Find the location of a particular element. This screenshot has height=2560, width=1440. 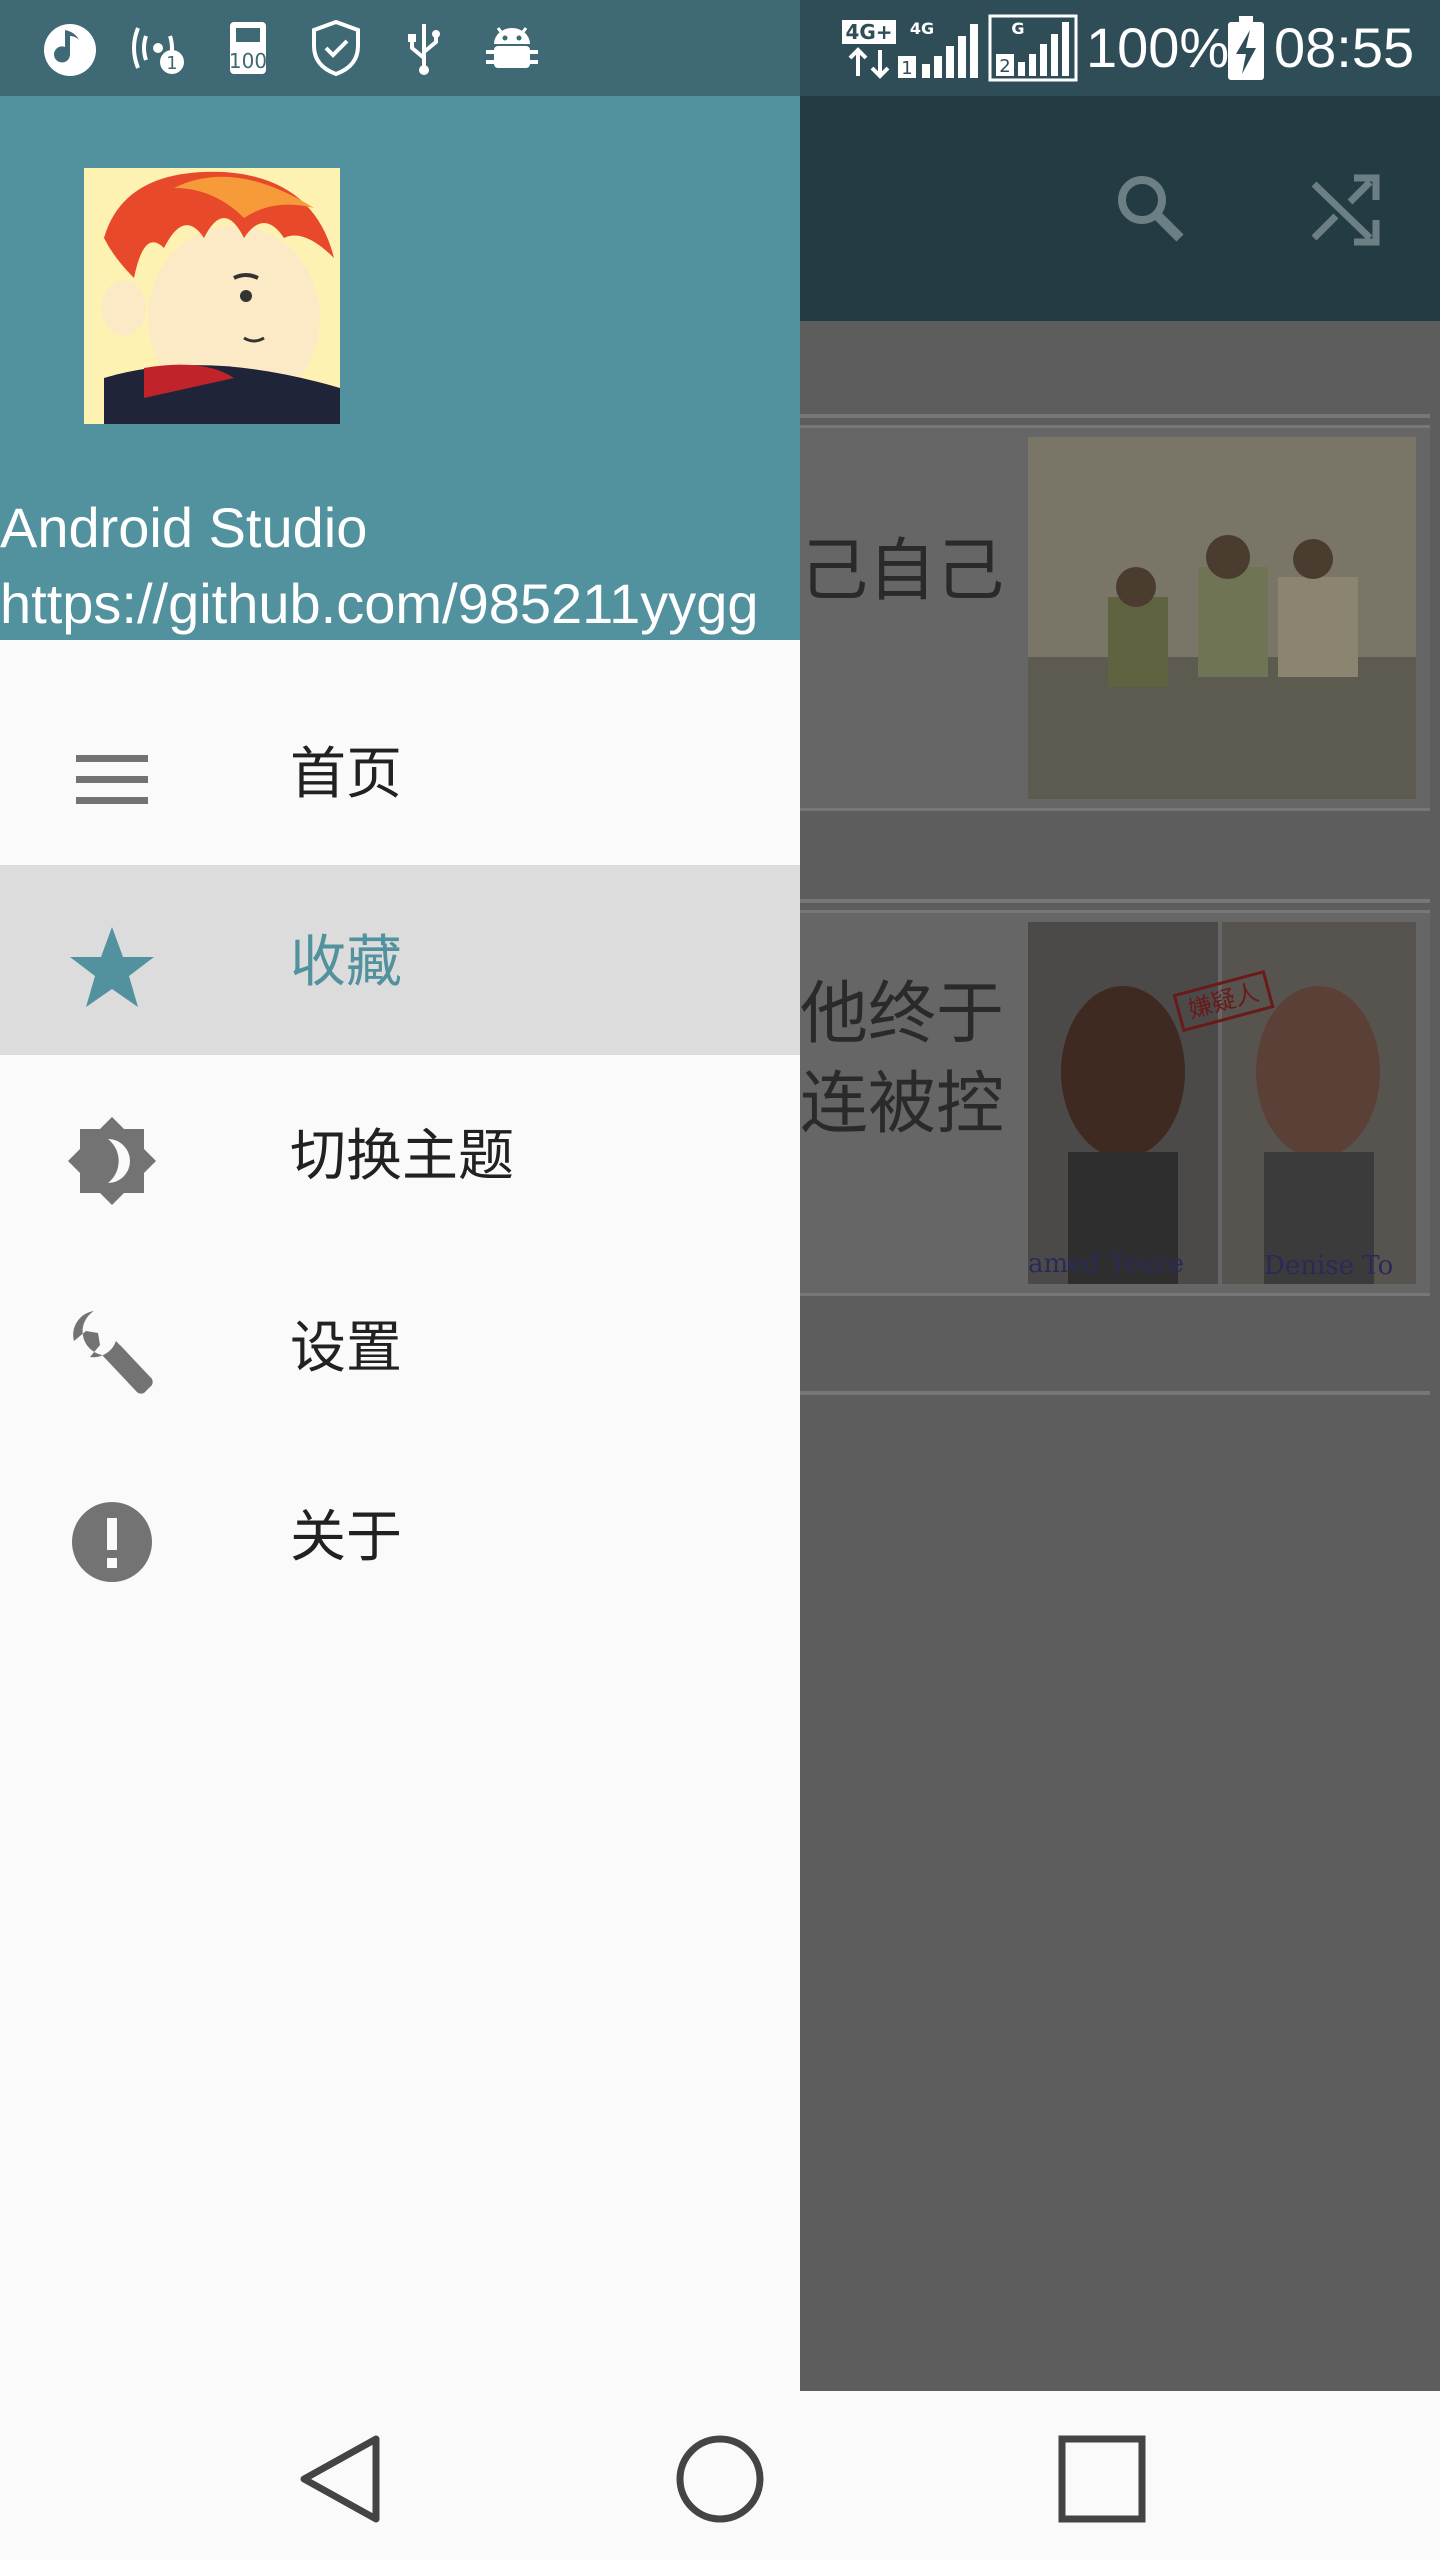

battery-charging-icon is located at coordinates (1246, 48).